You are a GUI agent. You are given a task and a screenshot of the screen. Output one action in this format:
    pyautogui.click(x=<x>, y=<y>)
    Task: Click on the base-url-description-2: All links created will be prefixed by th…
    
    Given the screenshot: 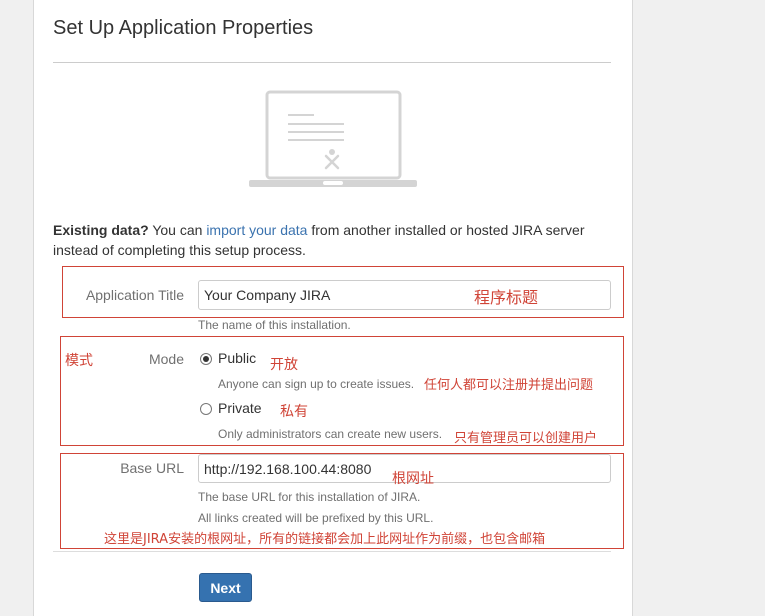 What is the action you would take?
    pyautogui.click(x=316, y=518)
    